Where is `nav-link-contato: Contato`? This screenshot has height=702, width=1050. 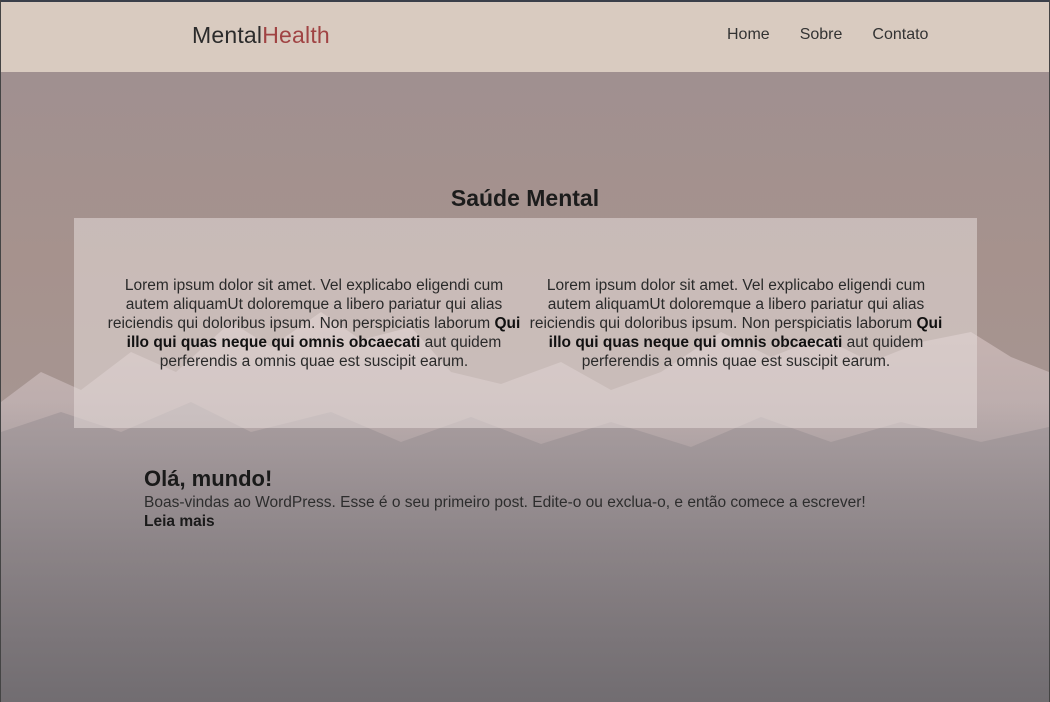
nav-link-contato: Contato is located at coordinates (900, 35).